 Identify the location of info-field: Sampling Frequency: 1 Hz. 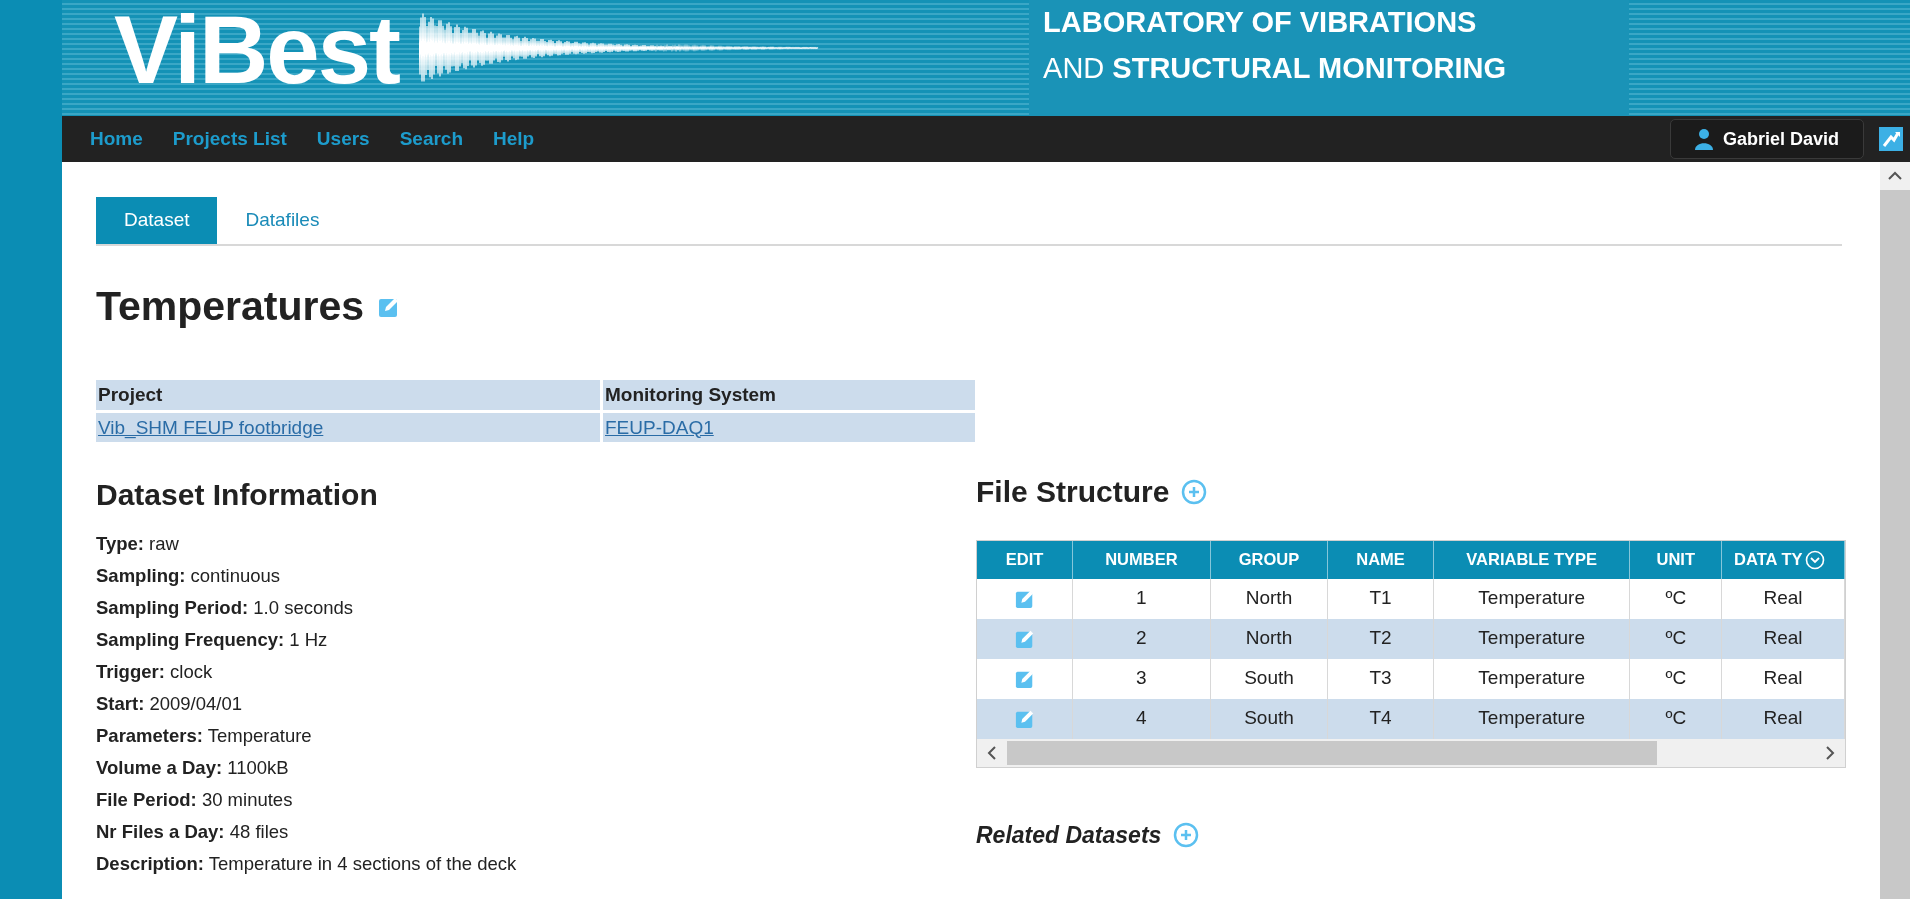
(536, 639).